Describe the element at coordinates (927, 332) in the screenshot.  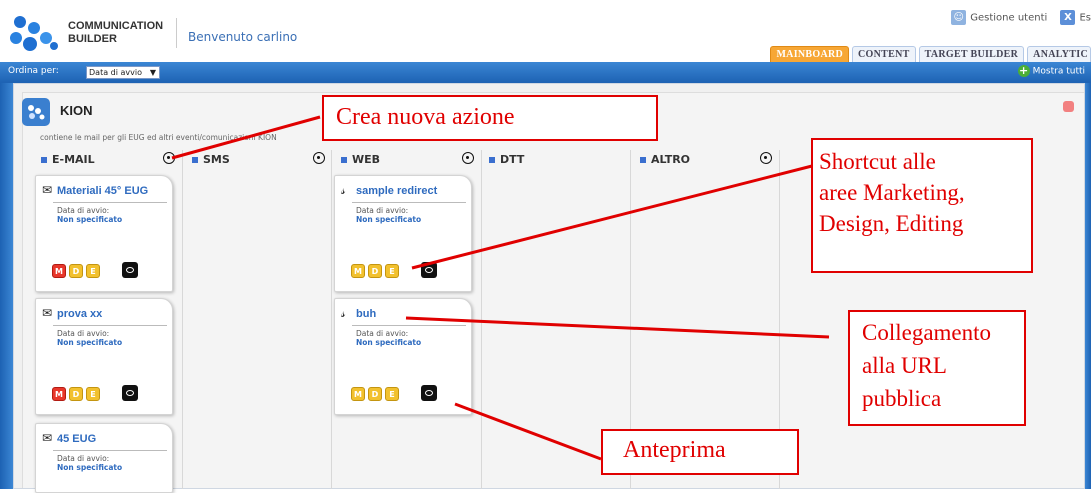
I see `annotation-collegamento-line1: Collegamento` at that location.